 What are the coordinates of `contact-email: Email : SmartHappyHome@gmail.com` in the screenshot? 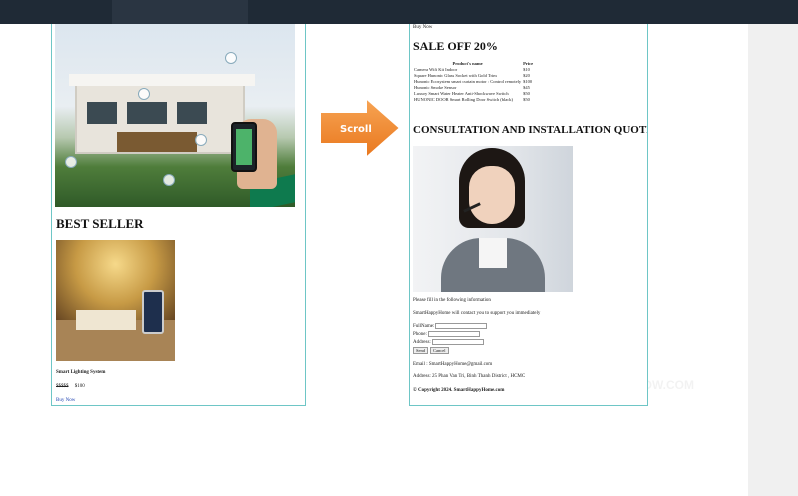 It's located at (453, 364).